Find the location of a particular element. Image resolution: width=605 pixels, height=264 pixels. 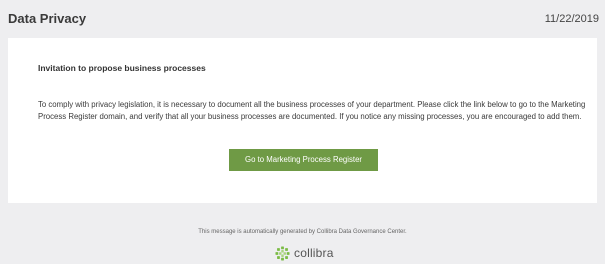

collibra-logo: collibra is located at coordinates (304, 253).